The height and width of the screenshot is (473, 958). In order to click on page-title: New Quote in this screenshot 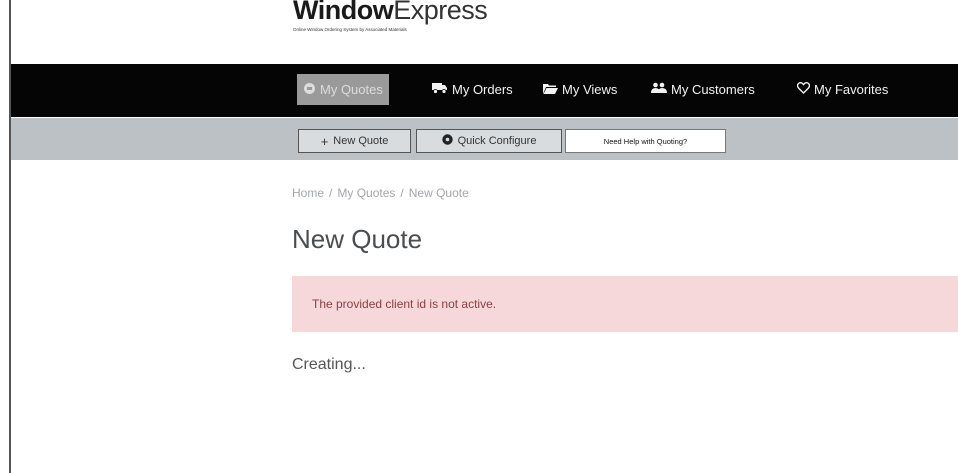, I will do `click(357, 239)`.